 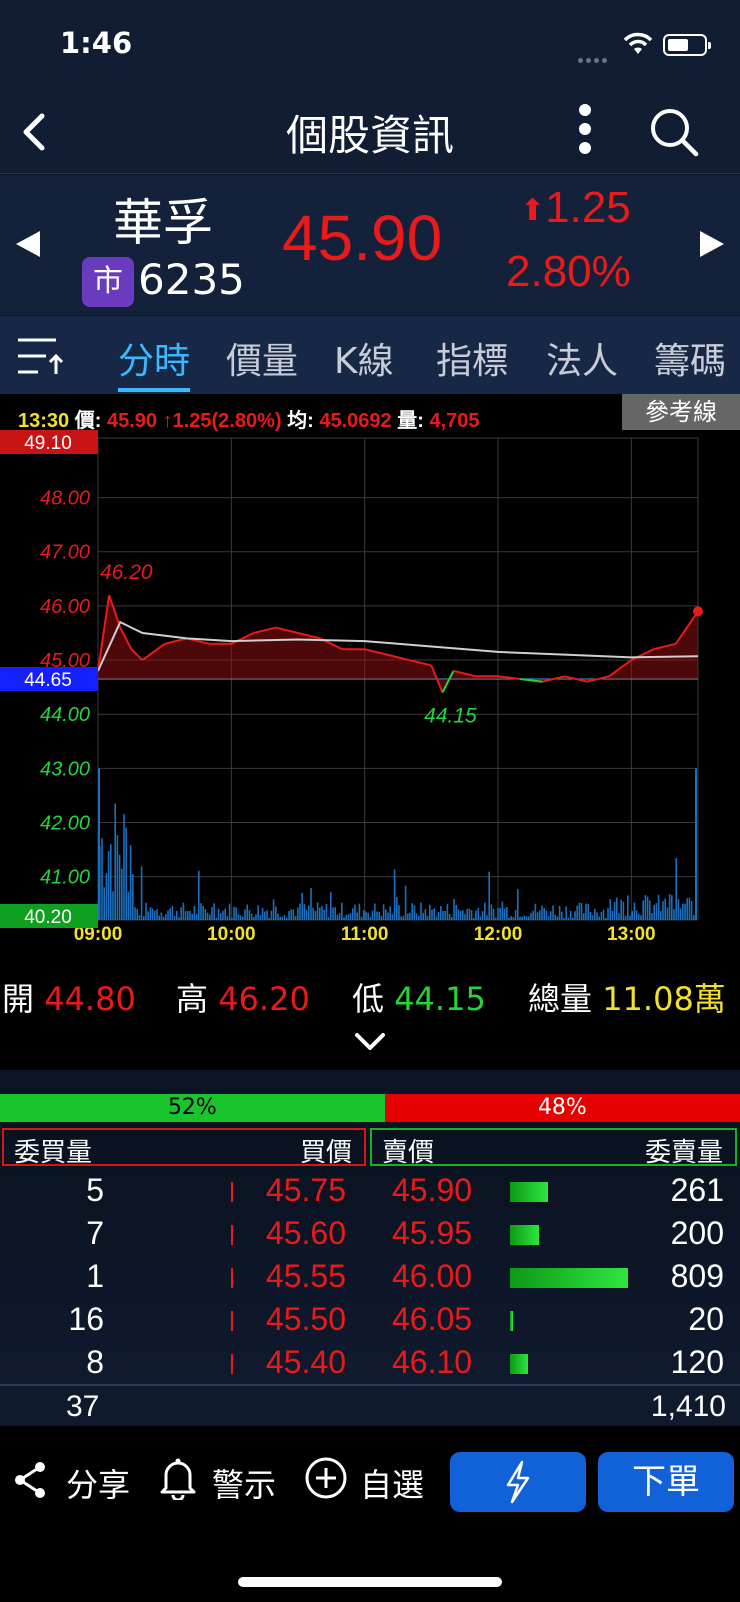 What do you see at coordinates (432, 1362) in the screenshot?
I see `ask-price: 46.10` at bounding box center [432, 1362].